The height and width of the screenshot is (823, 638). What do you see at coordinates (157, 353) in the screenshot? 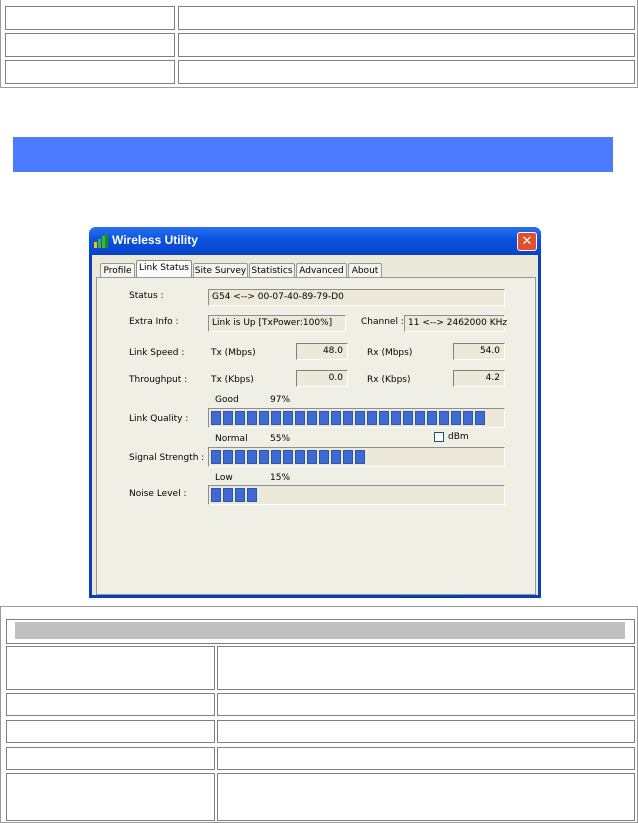
I see `link-speed-label: Link Speed :` at bounding box center [157, 353].